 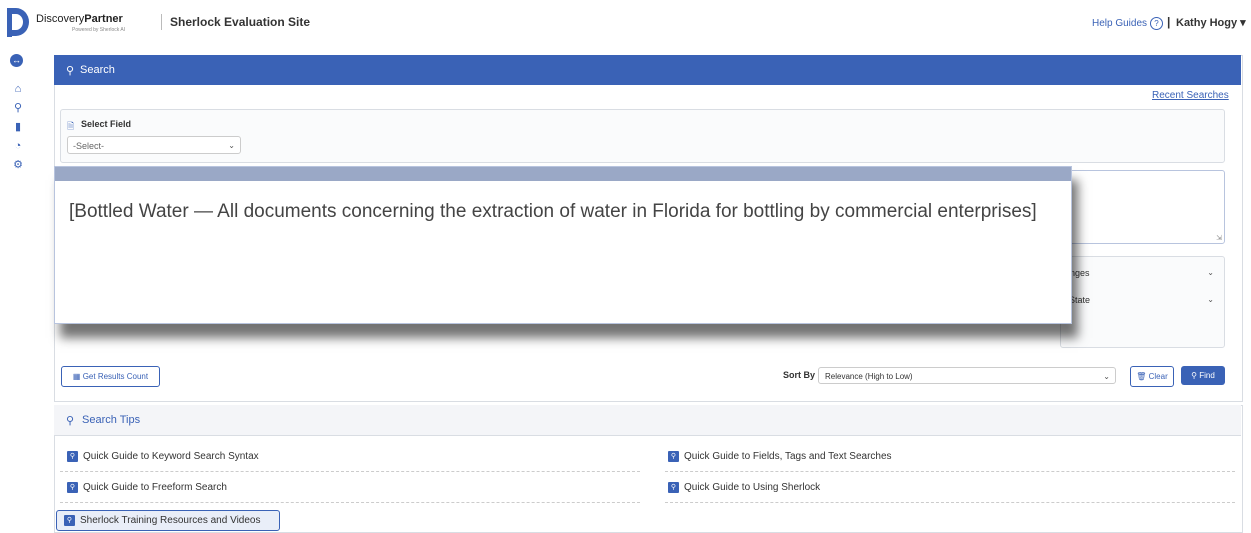 I want to click on brand-name: DiscoveryPartner, so click(x=79, y=19).